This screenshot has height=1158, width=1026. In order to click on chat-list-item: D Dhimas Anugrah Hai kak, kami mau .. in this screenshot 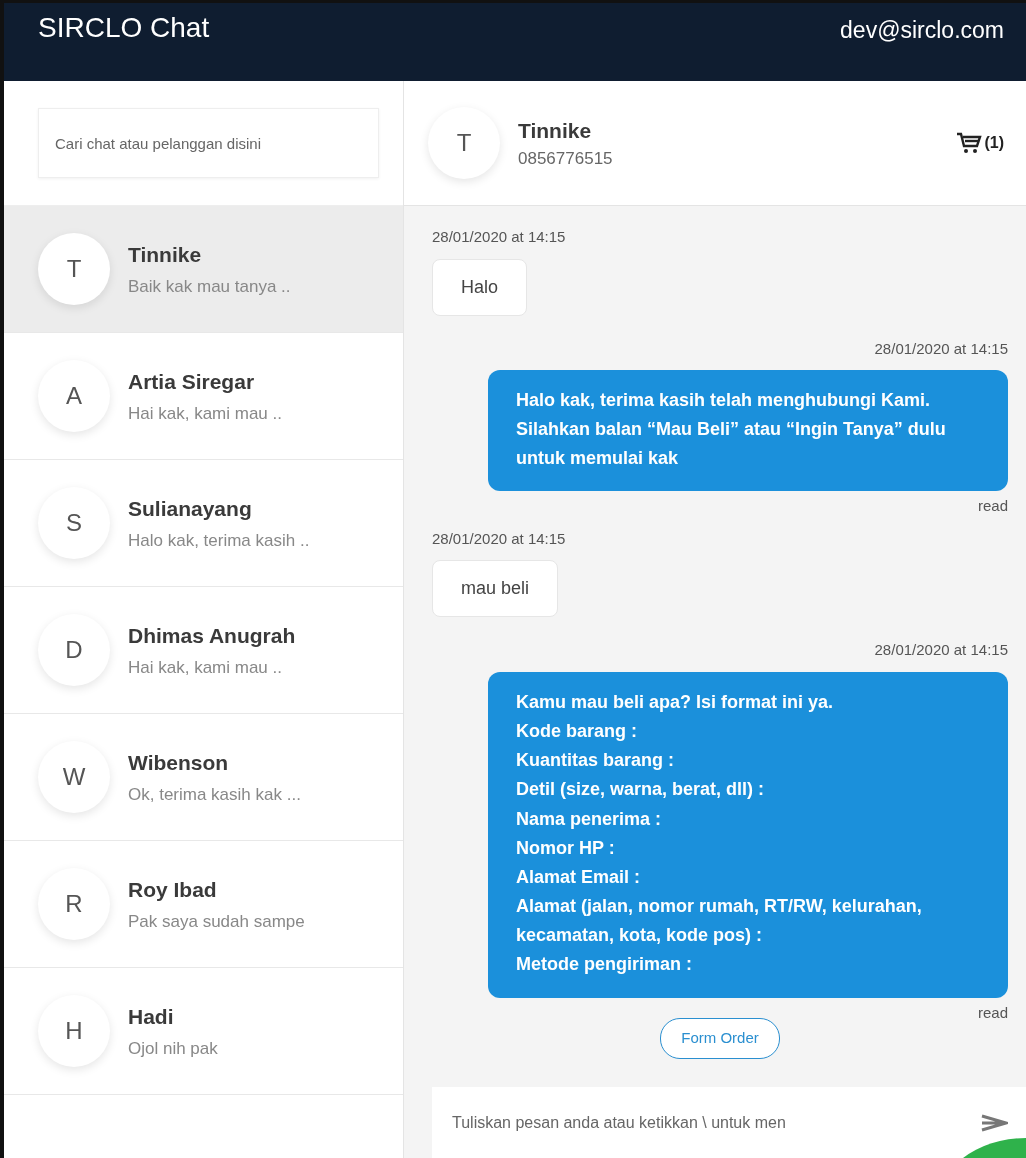, I will do `click(203, 650)`.